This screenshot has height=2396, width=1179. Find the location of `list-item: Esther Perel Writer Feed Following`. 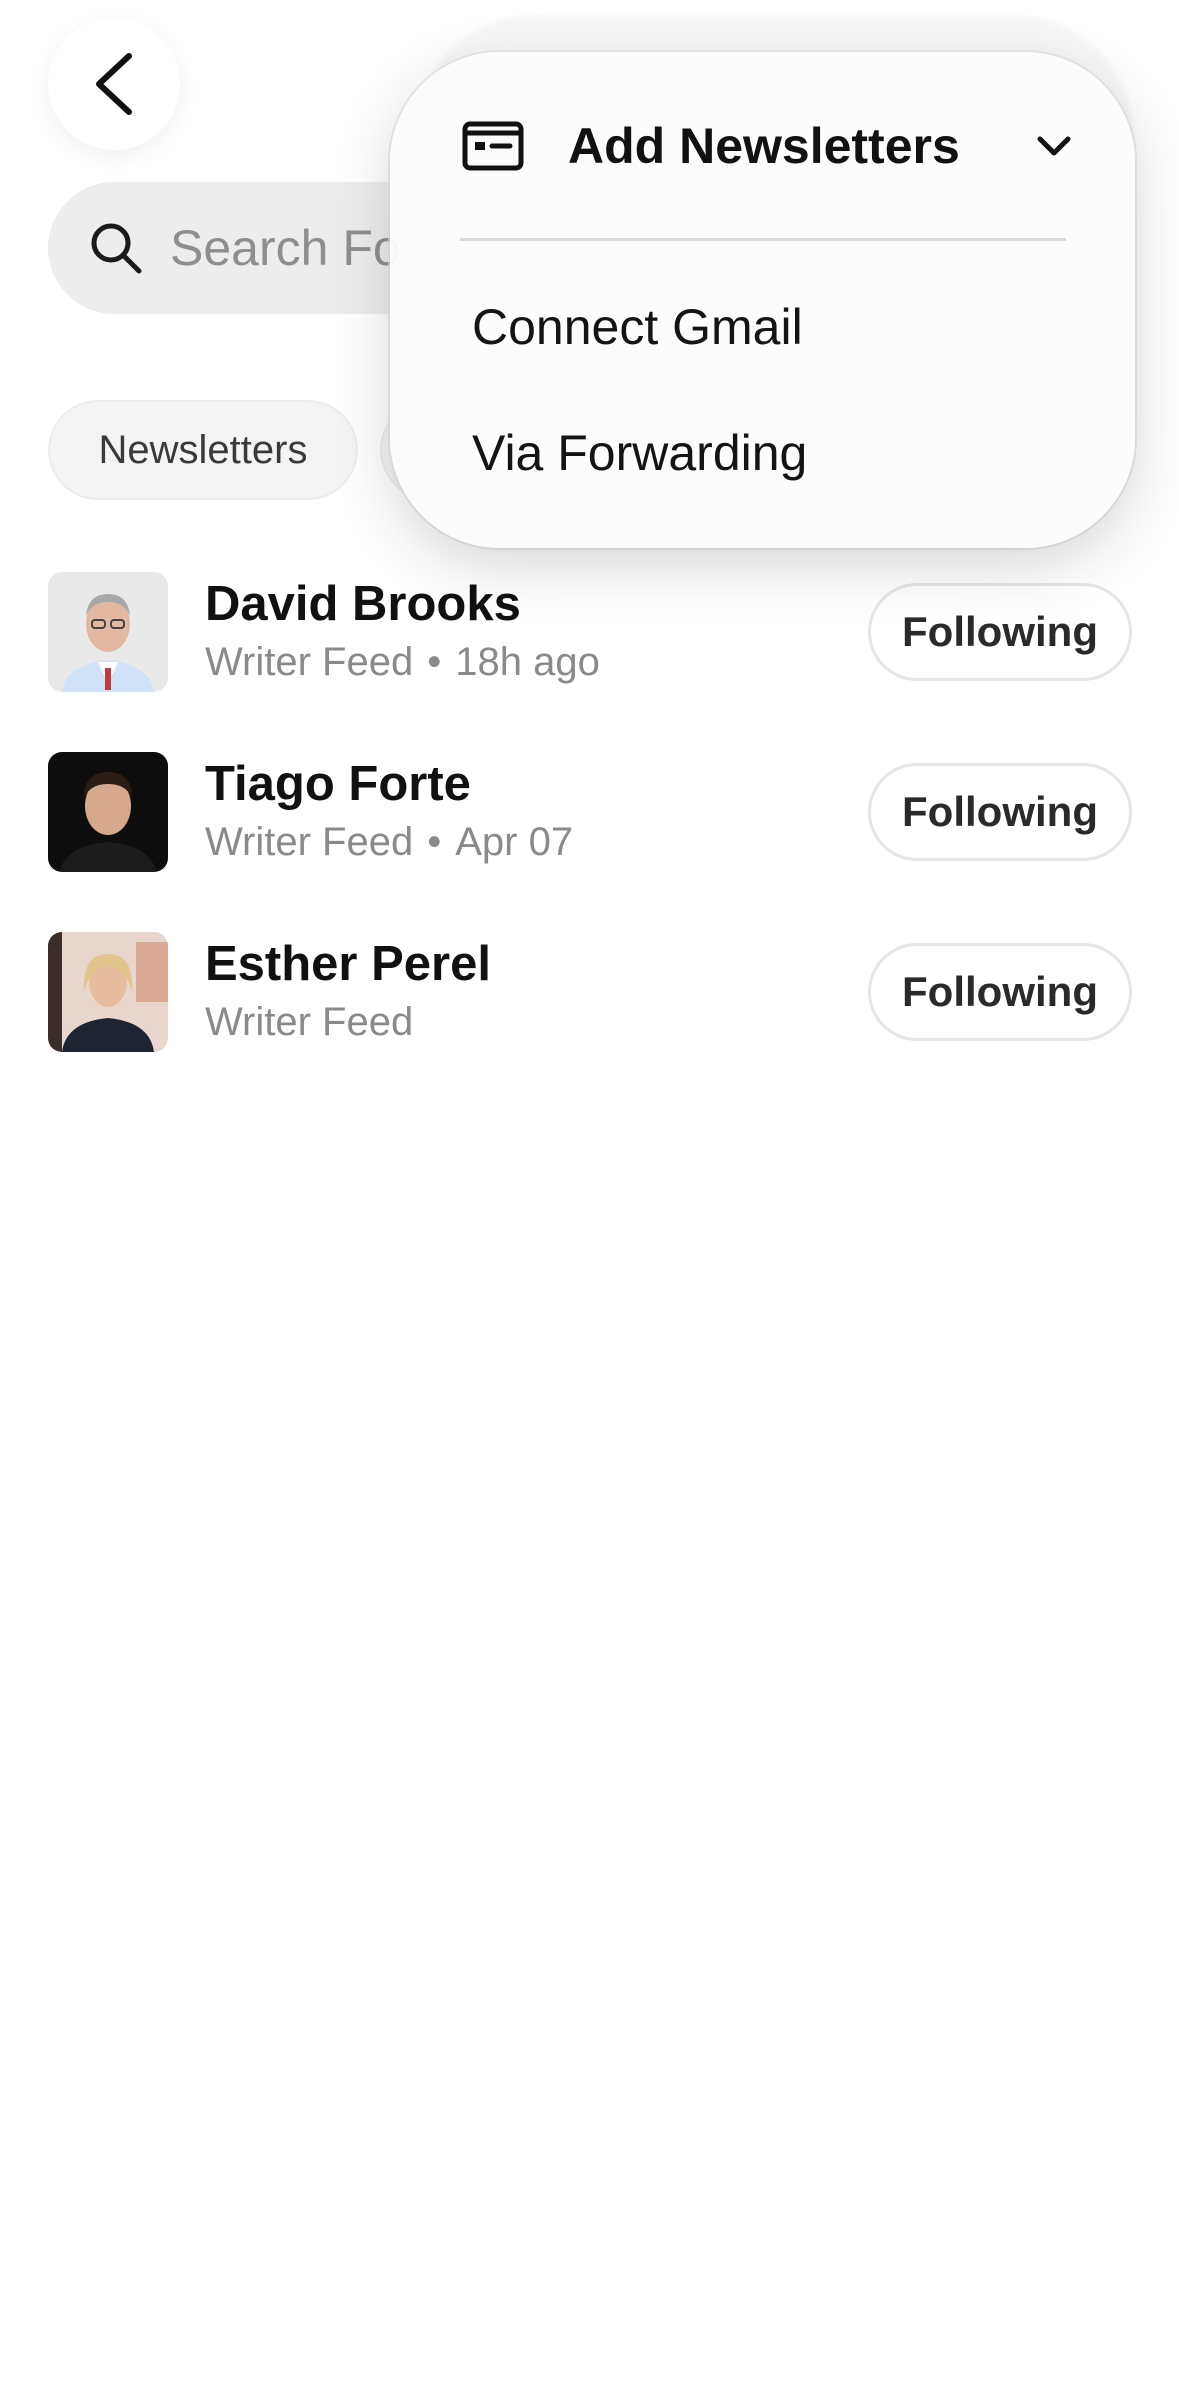

list-item: Esther Perel Writer Feed Following is located at coordinates (590, 992).